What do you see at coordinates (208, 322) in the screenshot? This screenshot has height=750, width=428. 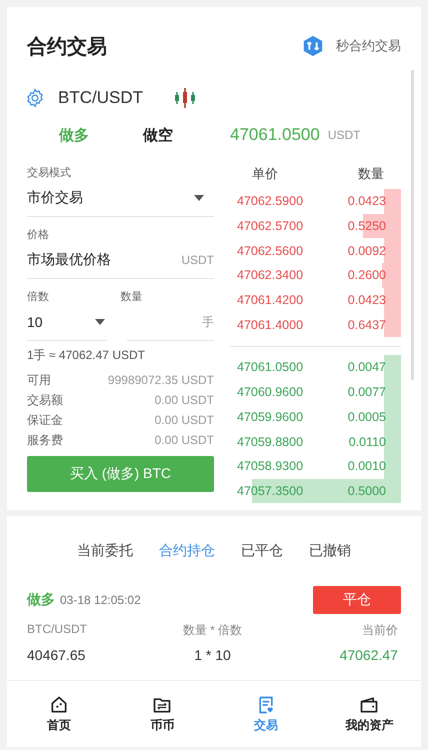 I see `unit-label: 手` at bounding box center [208, 322].